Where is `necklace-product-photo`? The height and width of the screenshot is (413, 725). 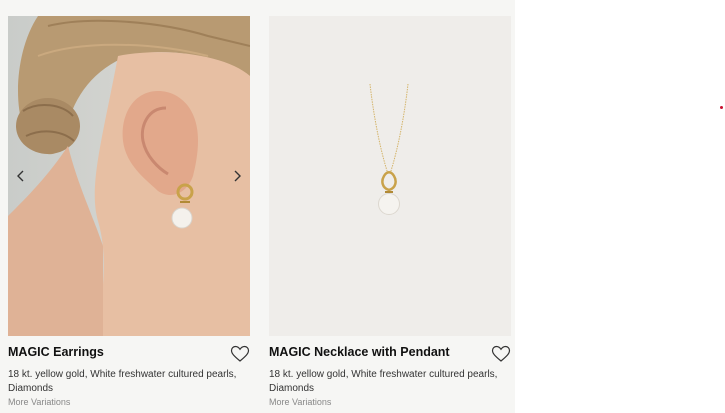
necklace-product-photo is located at coordinates (389, 149).